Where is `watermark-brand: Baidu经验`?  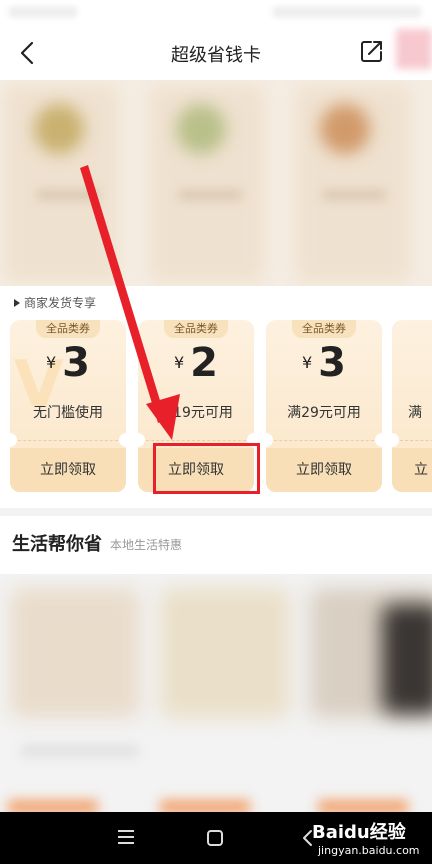
watermark-brand: Baidu经验 is located at coordinates (359, 832).